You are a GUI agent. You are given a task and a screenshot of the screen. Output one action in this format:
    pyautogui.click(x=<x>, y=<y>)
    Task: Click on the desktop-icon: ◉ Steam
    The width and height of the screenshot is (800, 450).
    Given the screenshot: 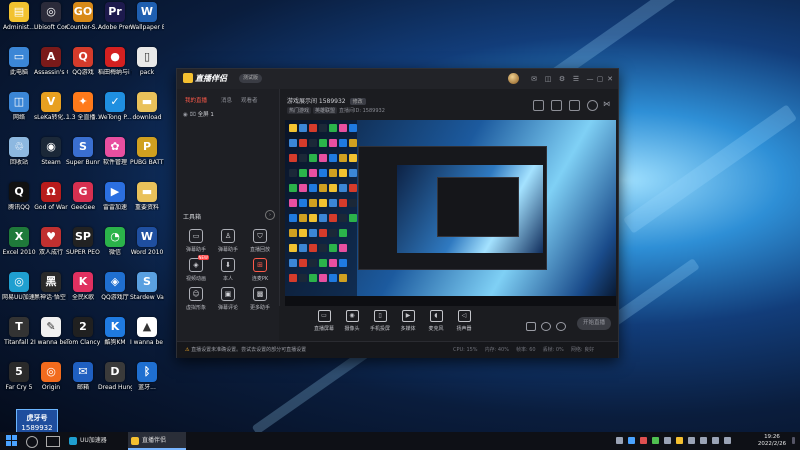 What is the action you would take?
    pyautogui.click(x=51, y=151)
    